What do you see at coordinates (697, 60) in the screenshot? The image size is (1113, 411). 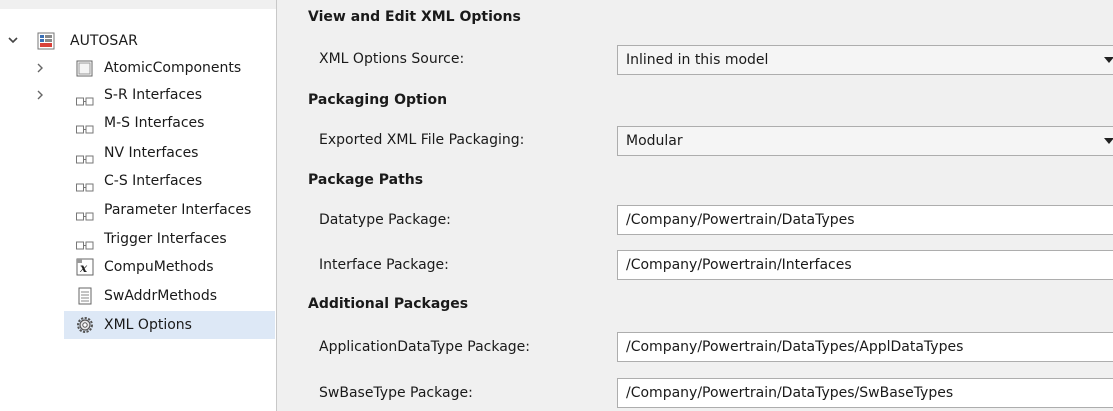 I see `xml-source-value: Inlined in this model` at bounding box center [697, 60].